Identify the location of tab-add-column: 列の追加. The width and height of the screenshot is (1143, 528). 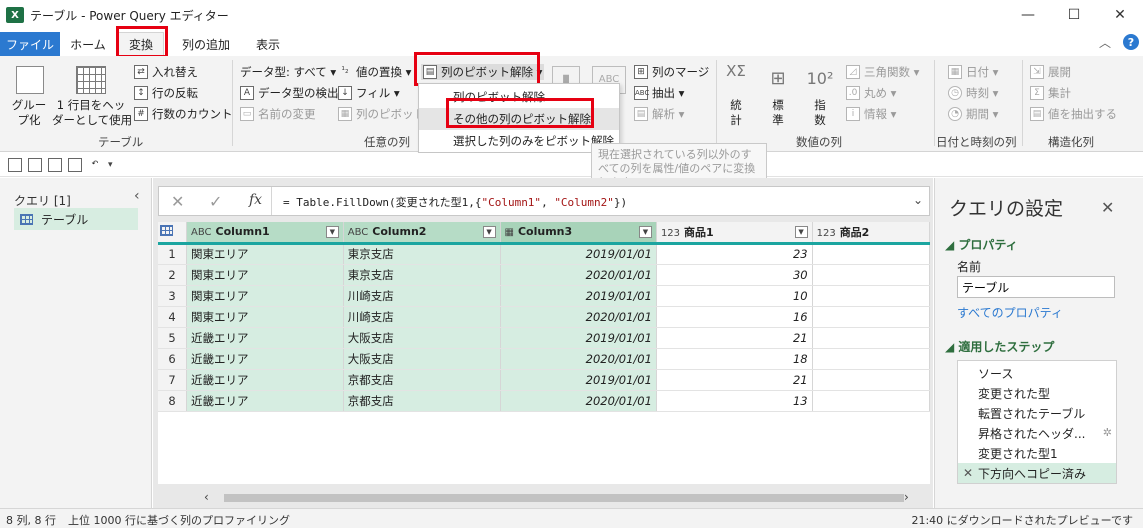
(206, 44).